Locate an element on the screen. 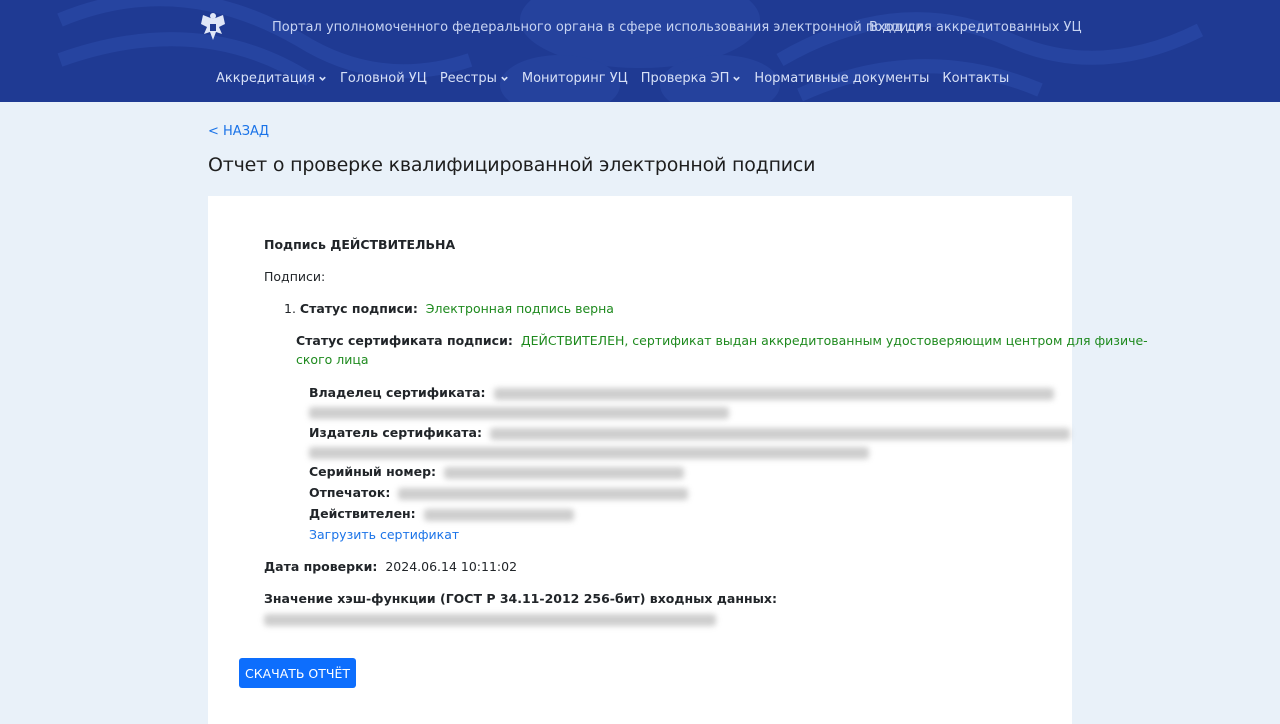  nav-item-regulatory-docs: Нормативные документы is located at coordinates (841, 78).